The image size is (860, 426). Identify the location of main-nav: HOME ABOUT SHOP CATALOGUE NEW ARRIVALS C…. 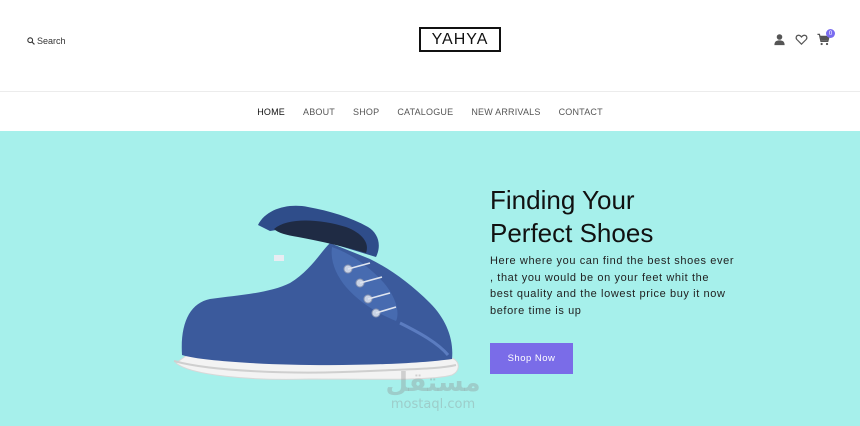
(430, 111).